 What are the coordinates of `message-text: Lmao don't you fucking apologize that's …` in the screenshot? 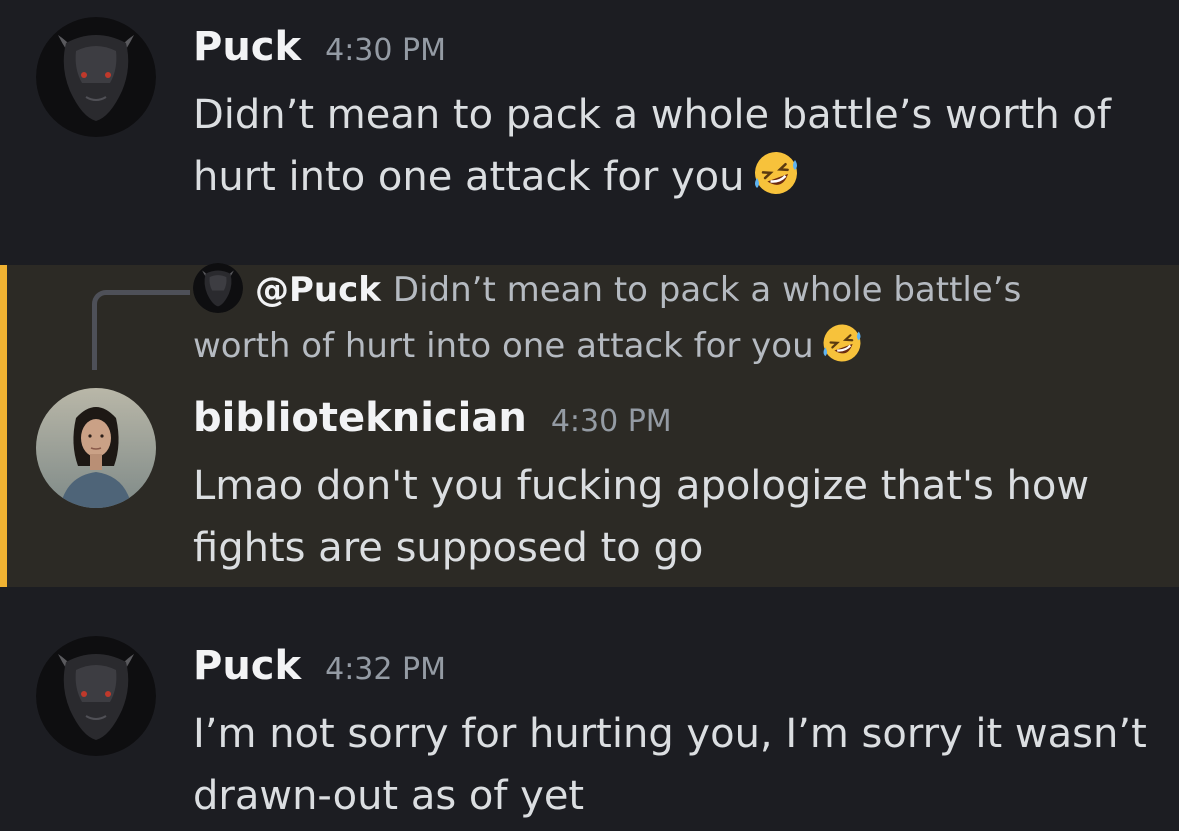 It's located at (641, 517).